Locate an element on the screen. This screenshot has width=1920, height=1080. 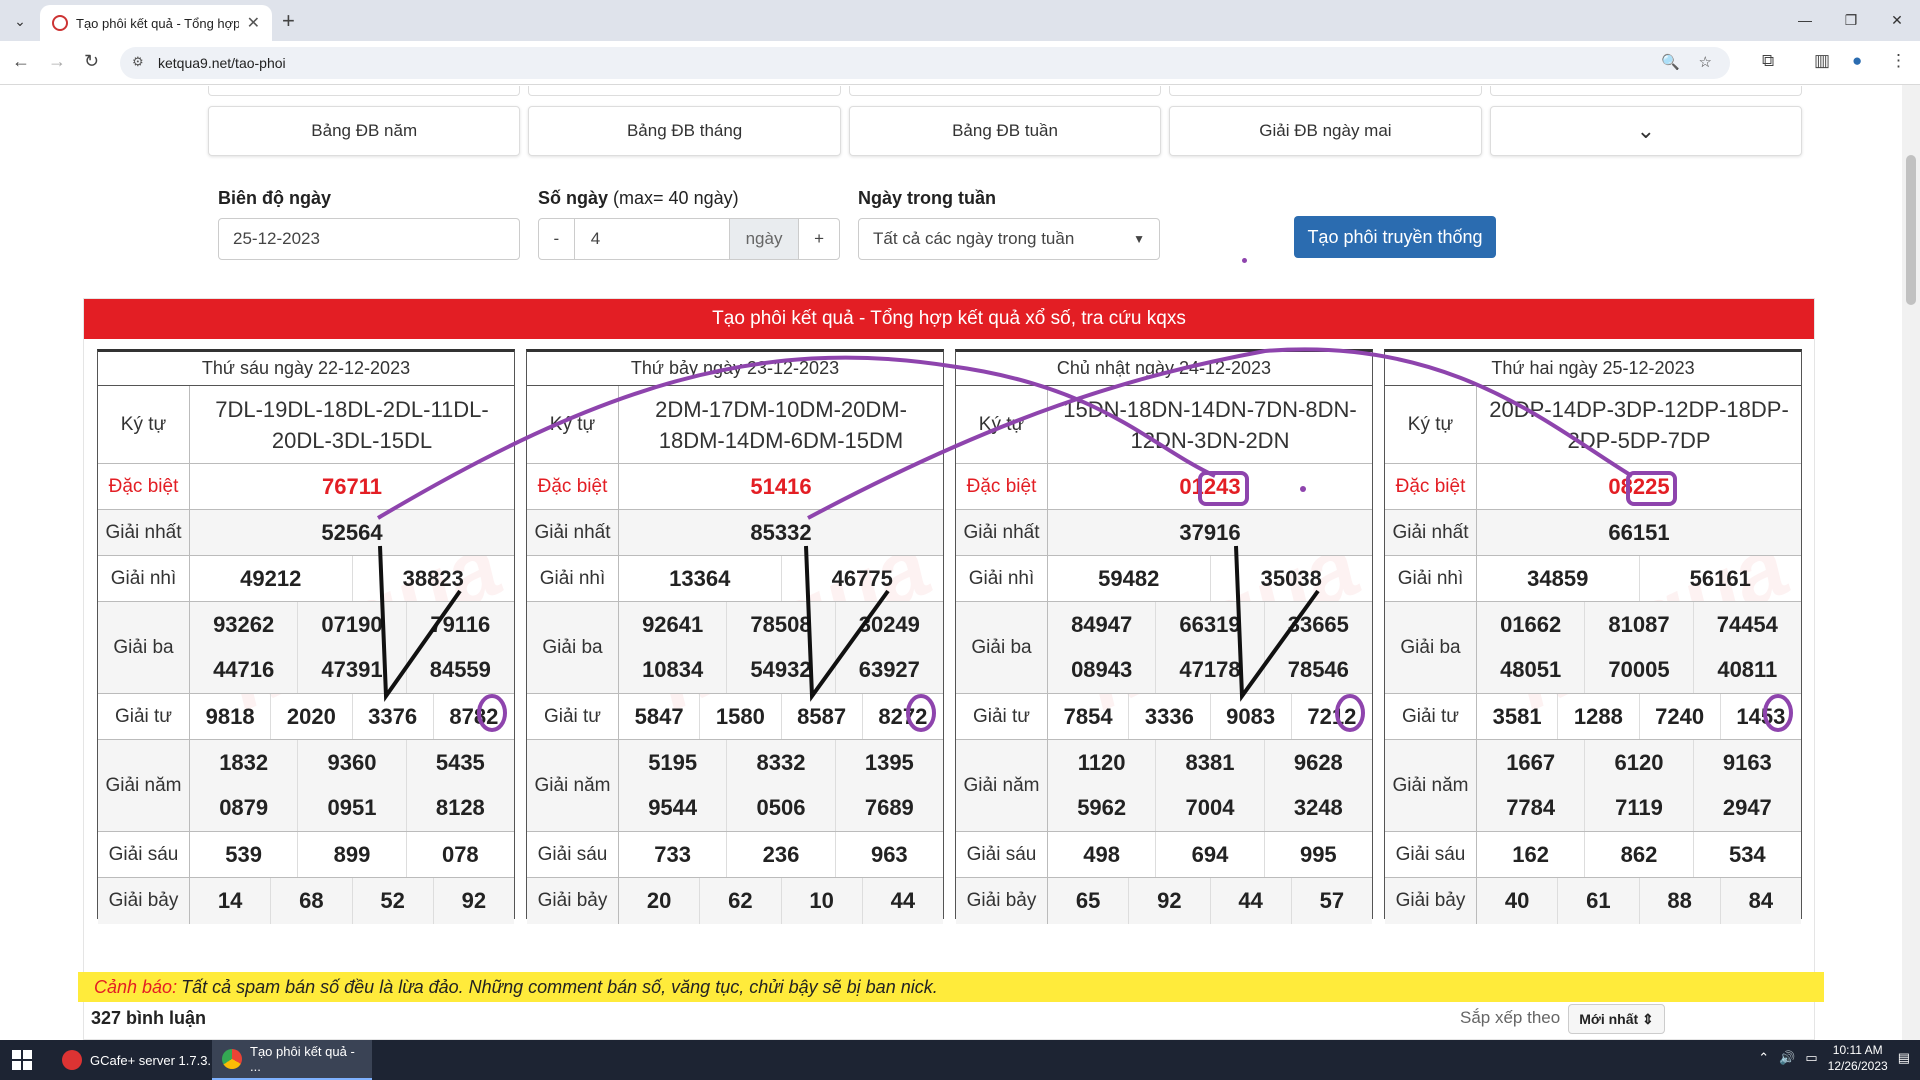
special-prize-number: 08225 is located at coordinates (1639, 486).